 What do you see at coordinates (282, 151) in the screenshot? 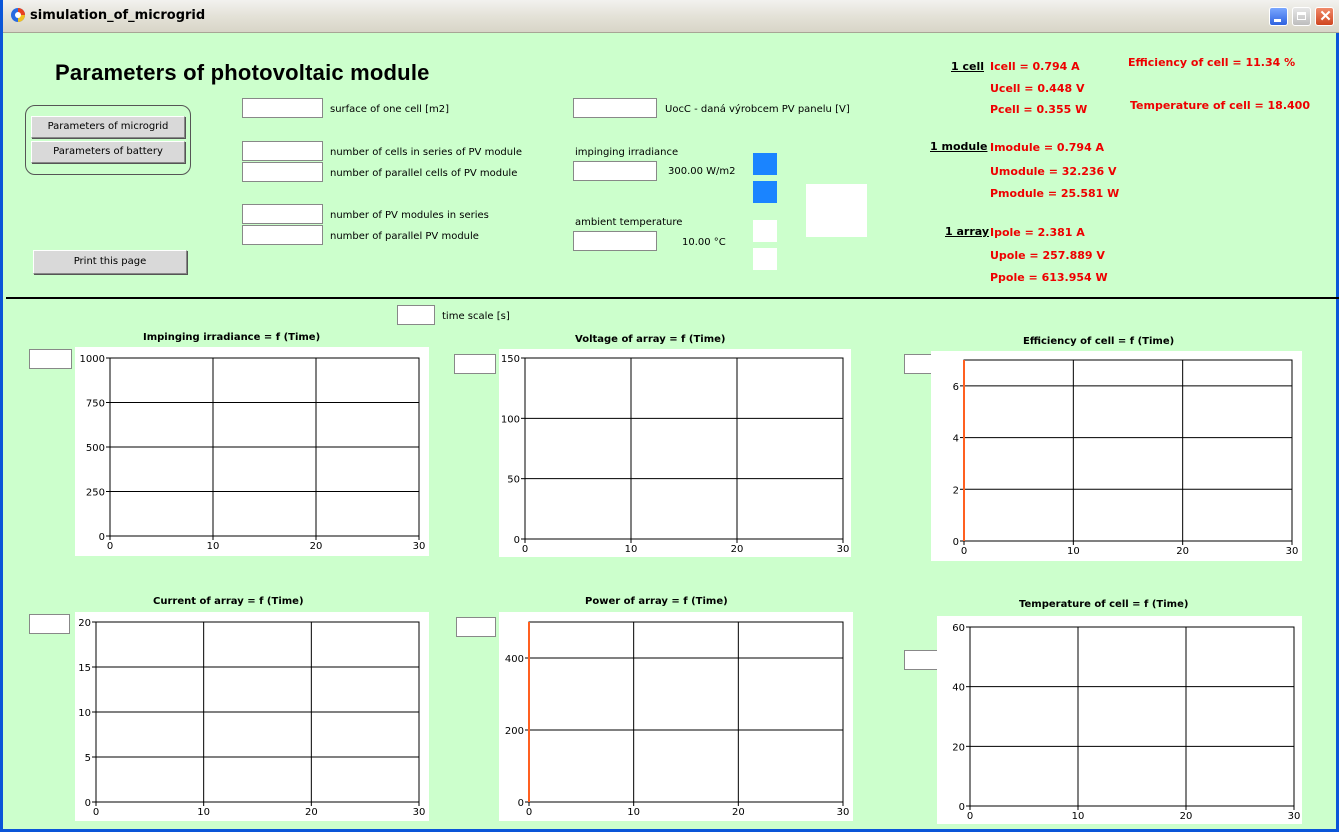
I see `cells-in-series-input` at bounding box center [282, 151].